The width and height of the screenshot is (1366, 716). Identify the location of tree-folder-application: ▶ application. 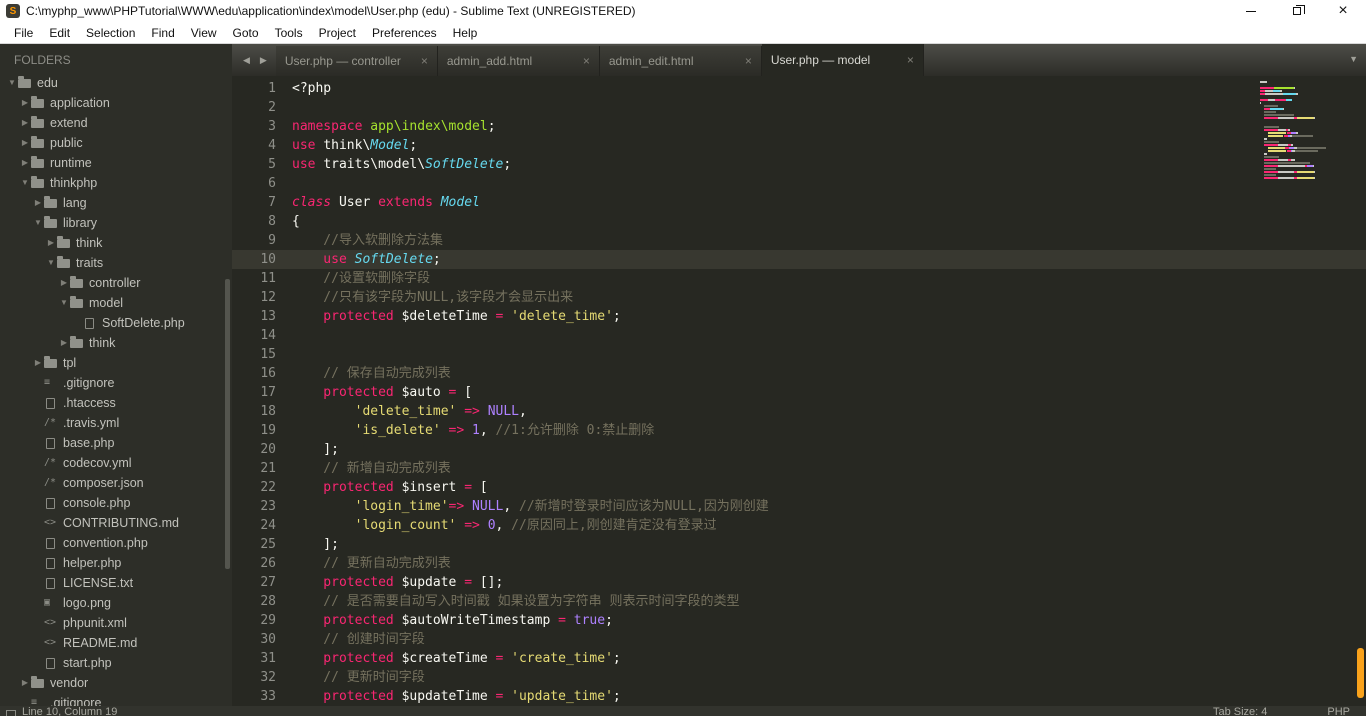
(116, 103).